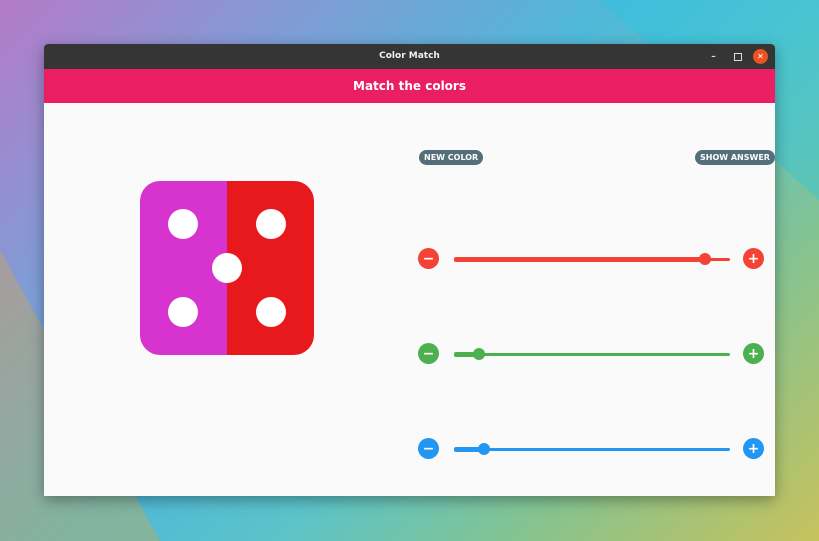 This screenshot has width=819, height=541. What do you see at coordinates (713, 56) in the screenshot?
I see `minimize-icon: –` at bounding box center [713, 56].